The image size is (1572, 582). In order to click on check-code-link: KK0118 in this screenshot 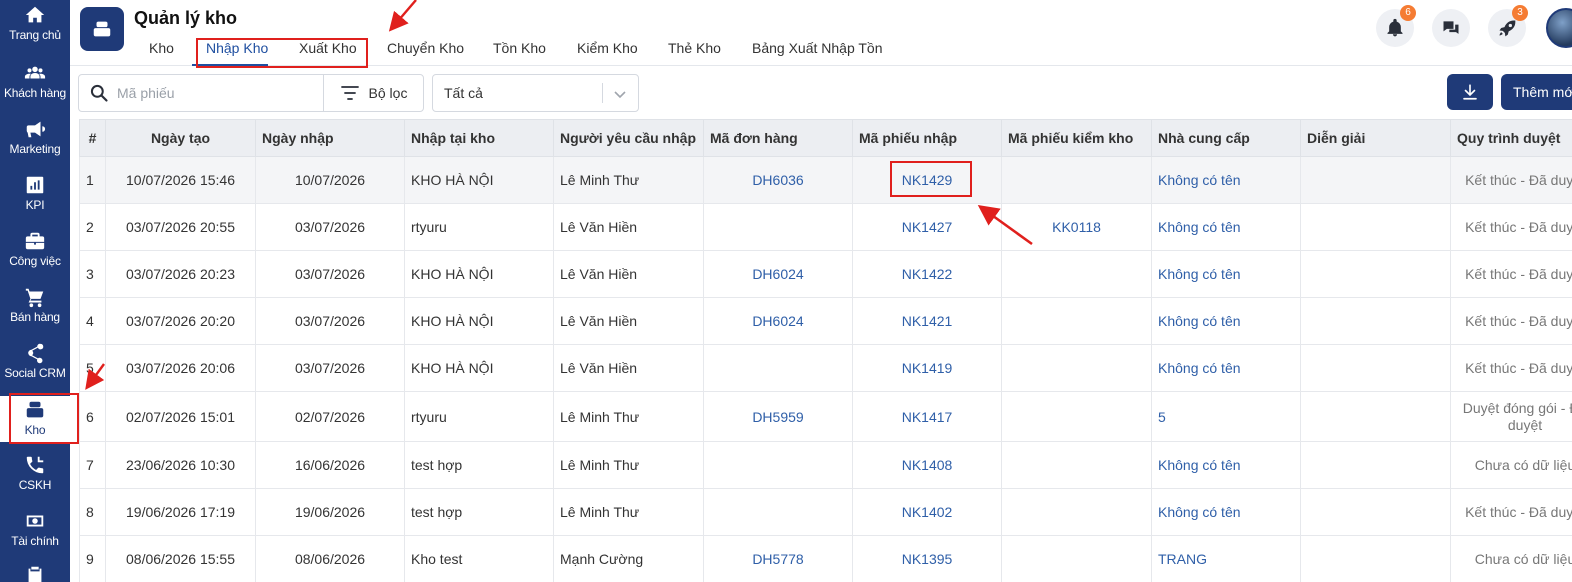, I will do `click(1076, 227)`.